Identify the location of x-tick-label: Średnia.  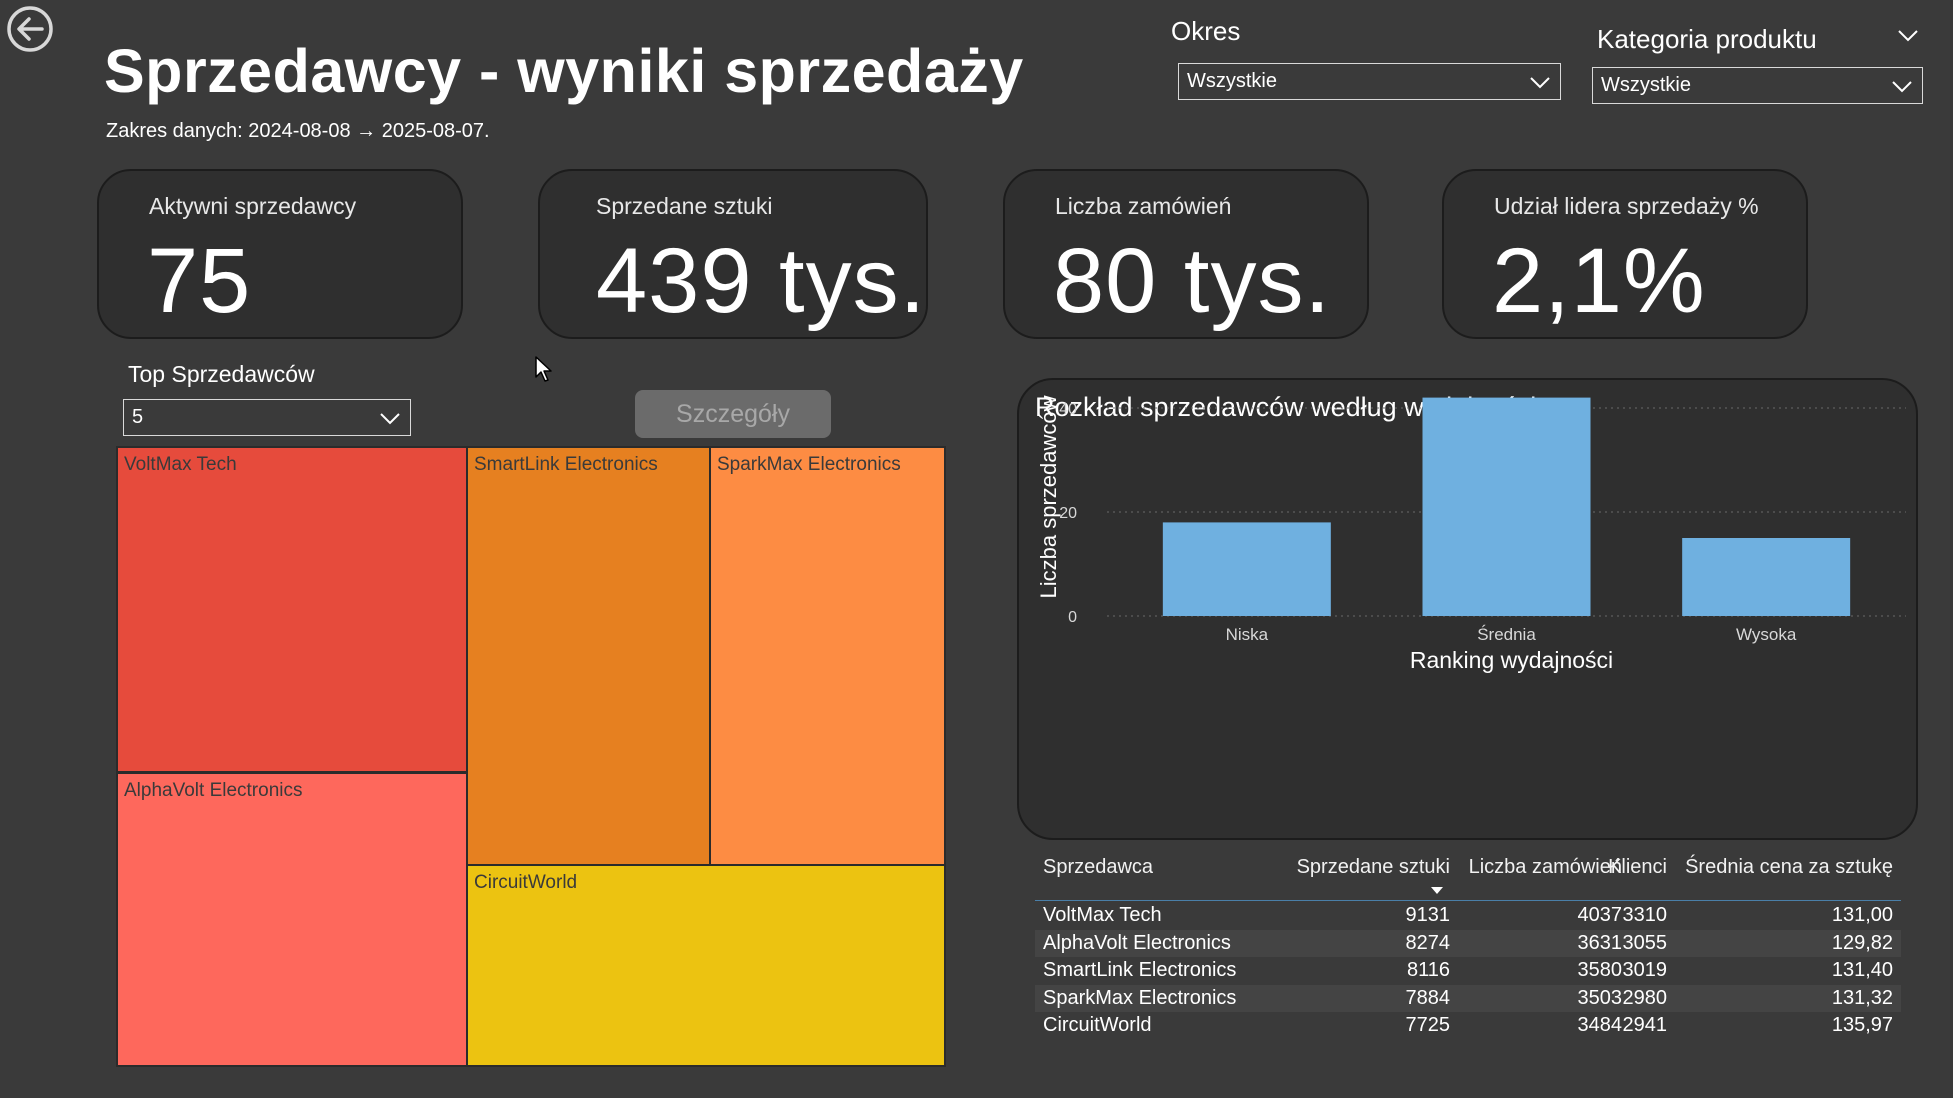
(1506, 634).